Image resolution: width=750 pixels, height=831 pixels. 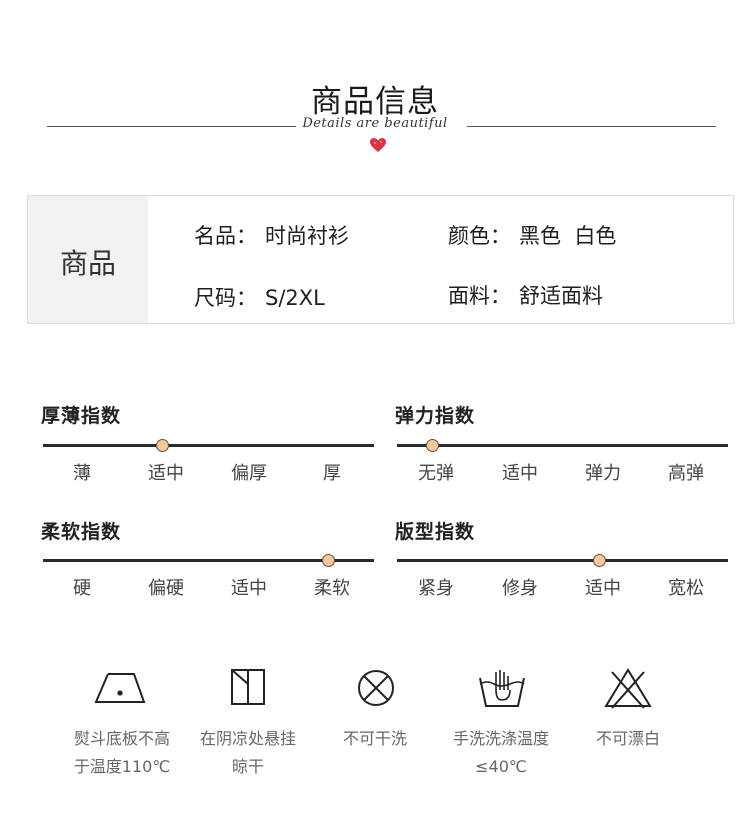 I want to click on index-title: 版型指数, so click(x=435, y=532).